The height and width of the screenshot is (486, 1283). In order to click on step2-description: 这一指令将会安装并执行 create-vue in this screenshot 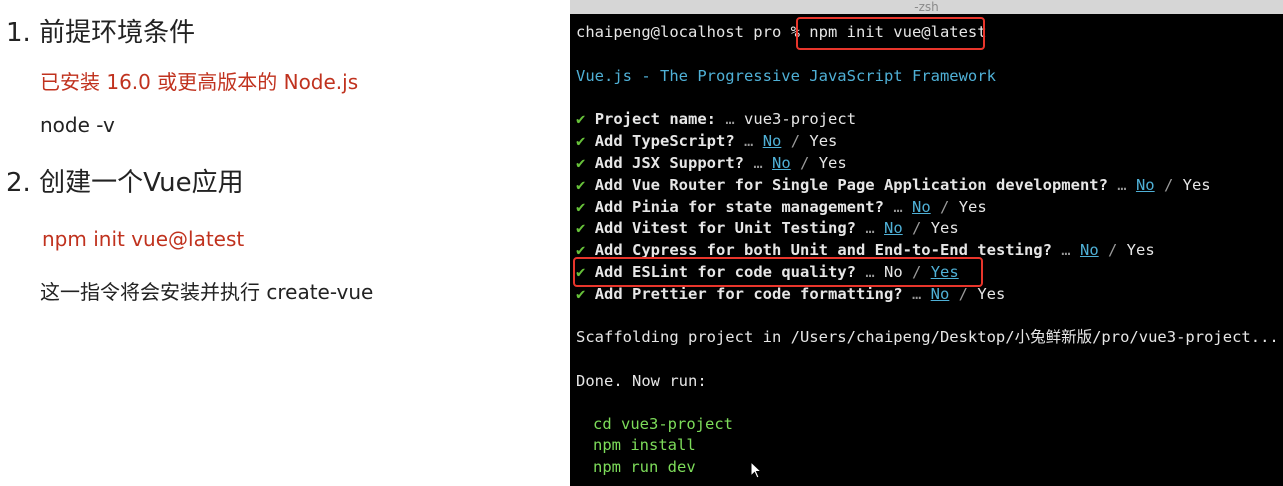, I will do `click(207, 292)`.